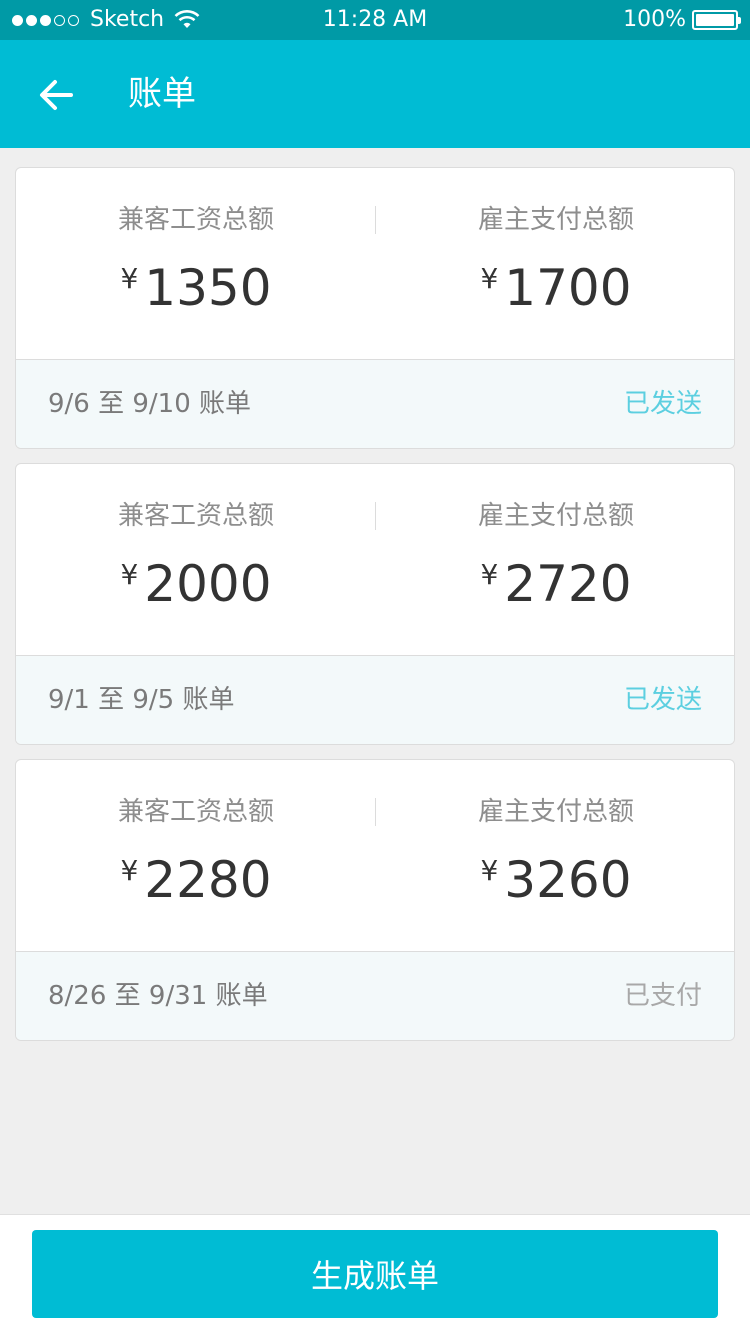 The width and height of the screenshot is (750, 1334). What do you see at coordinates (375, 403) in the screenshot?
I see `bill-card-footer: 9/6 至 9/10 账单 已发送` at bounding box center [375, 403].